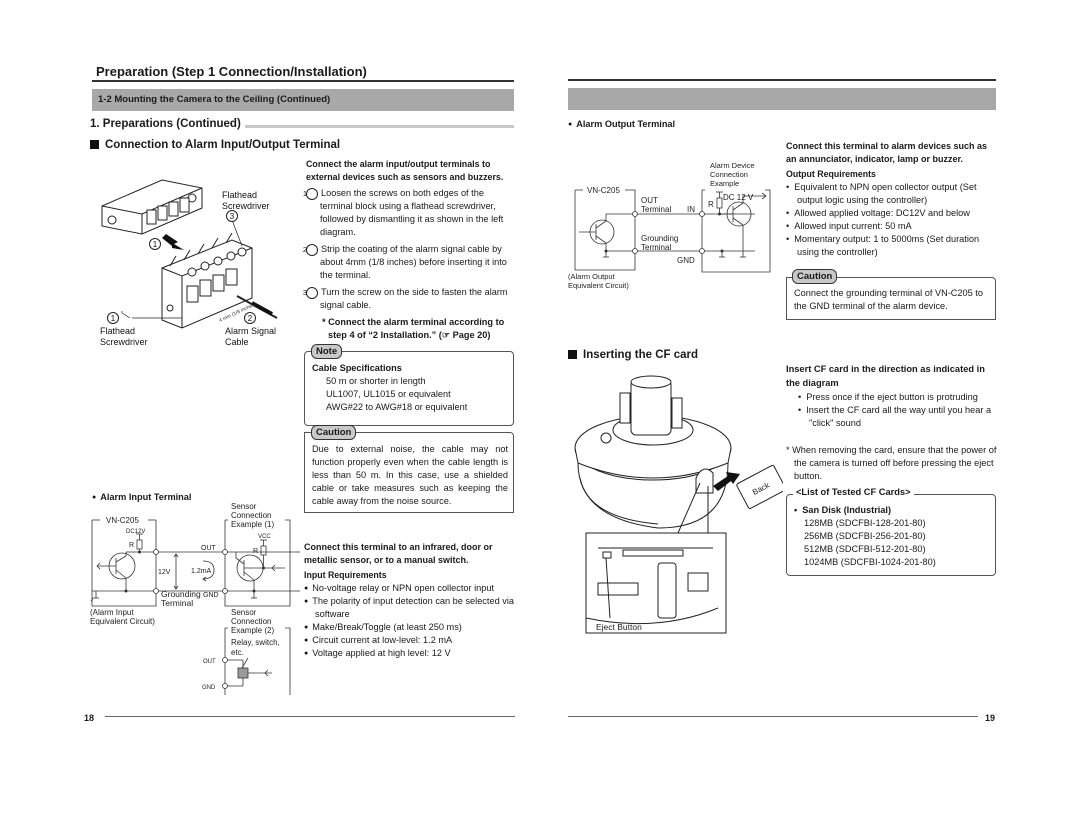  What do you see at coordinates (592, 276) in the screenshot?
I see `caption-line1: (Alarm Output` at bounding box center [592, 276].